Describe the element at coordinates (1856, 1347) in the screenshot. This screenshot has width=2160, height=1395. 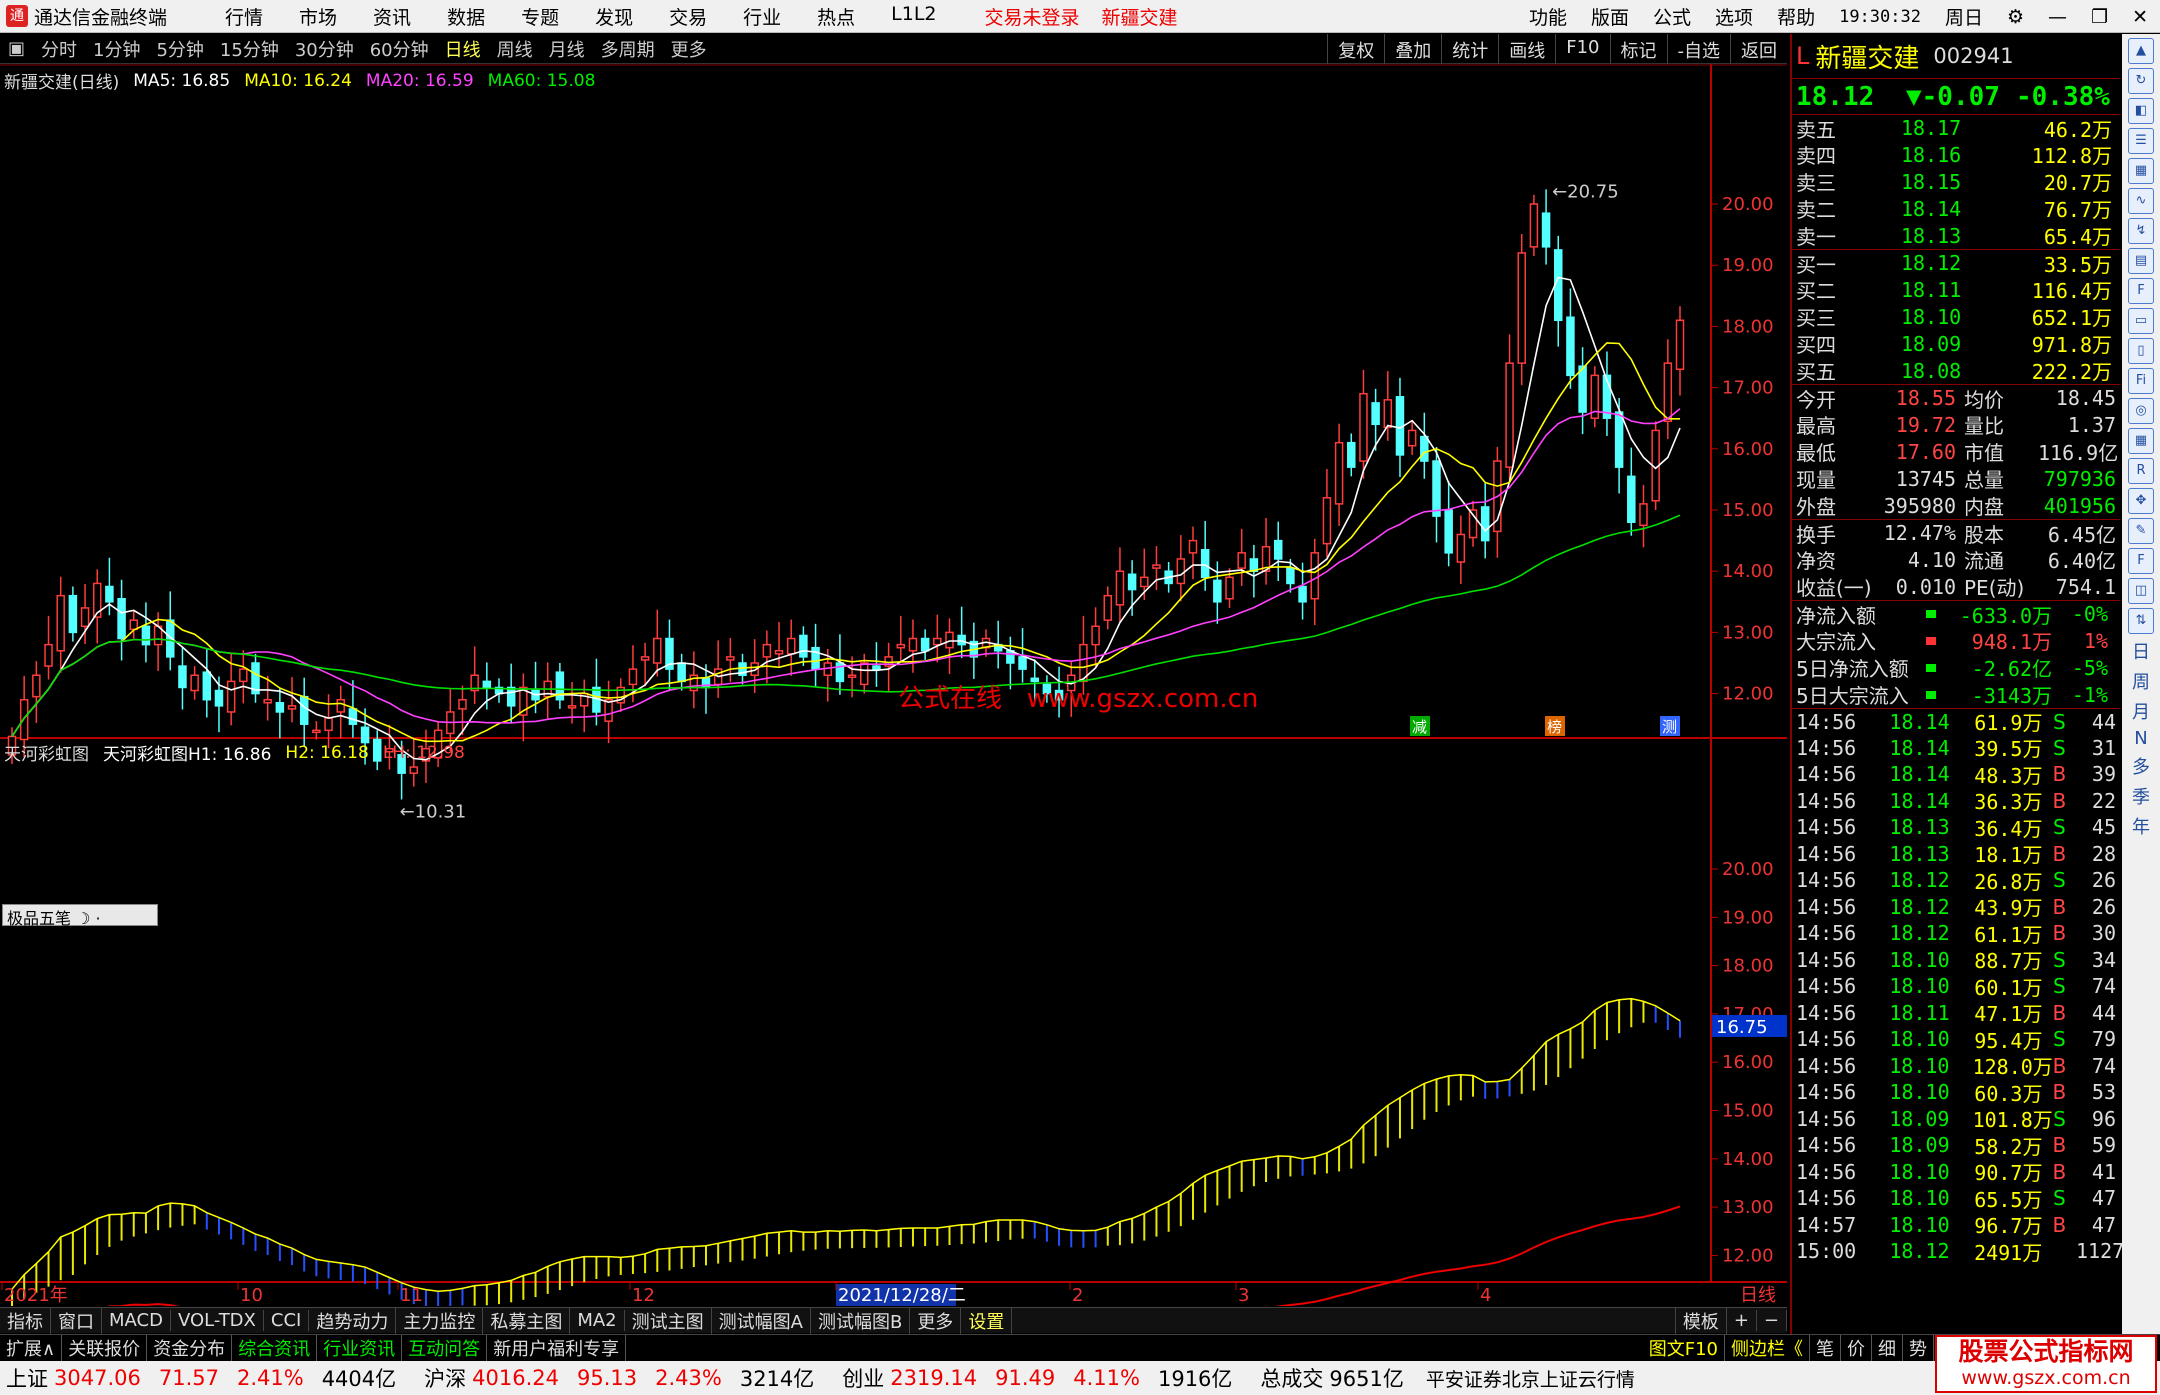
I see `panel-switch: 价` at that location.